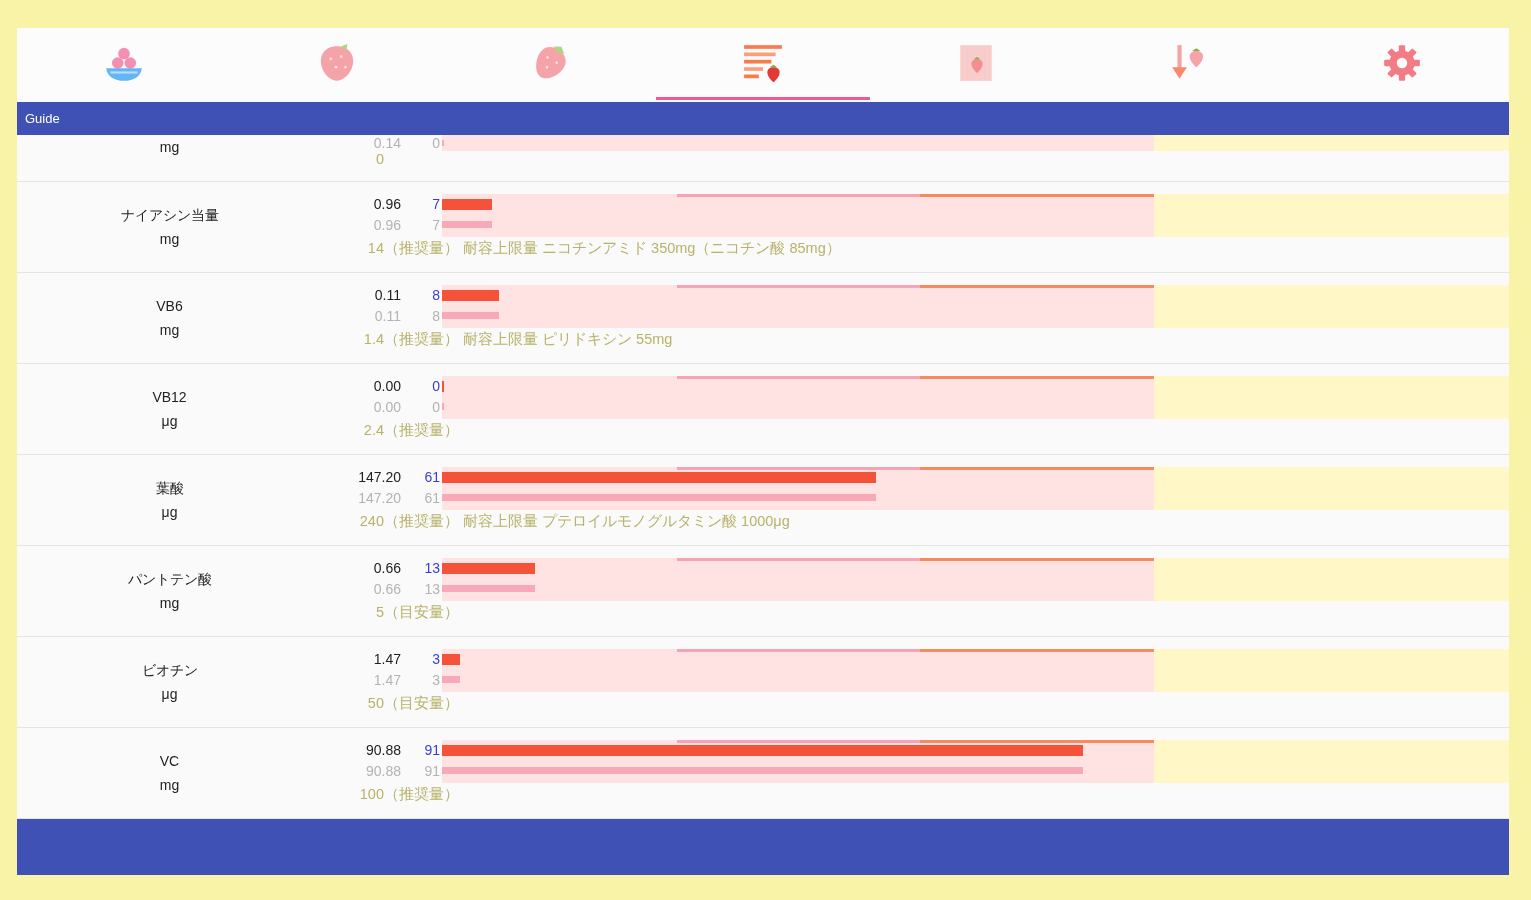 The image size is (1531, 900). Describe the element at coordinates (169, 306) in the screenshot. I see `nutrient-name: VB6` at that location.